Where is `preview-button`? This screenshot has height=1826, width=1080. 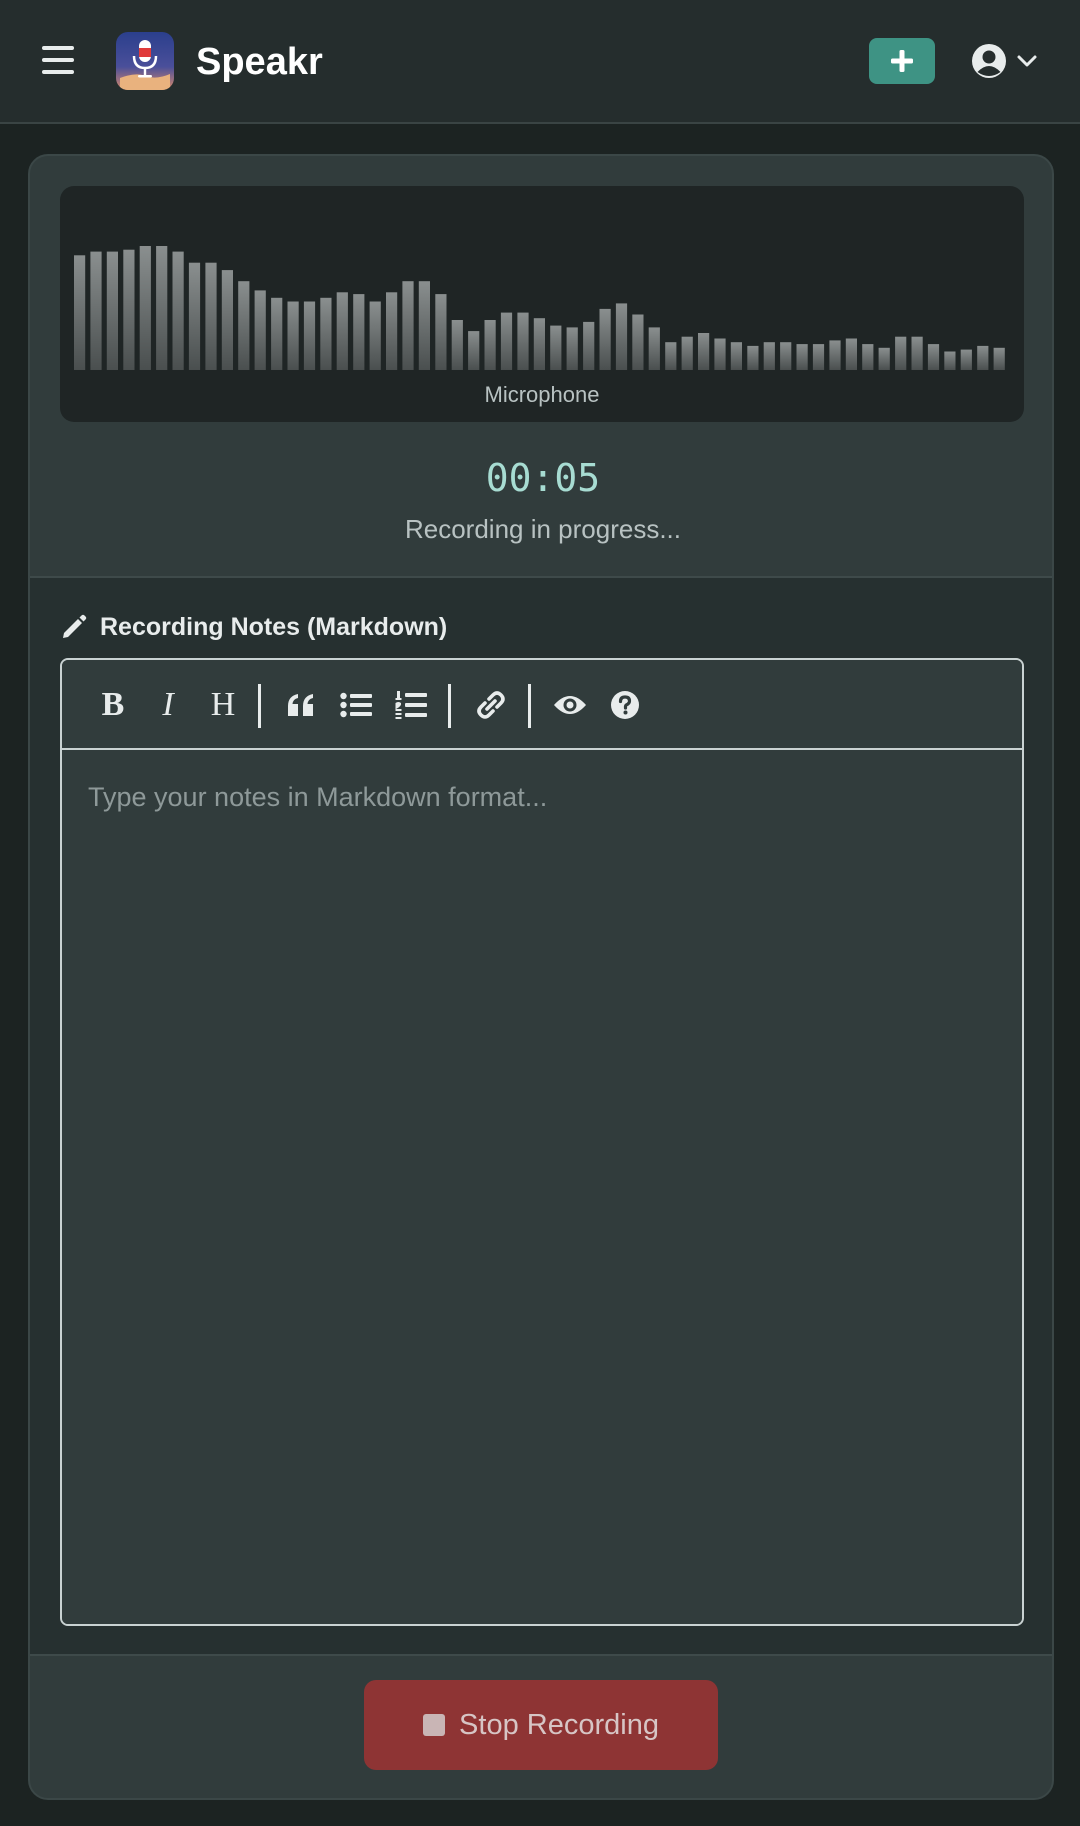
preview-button is located at coordinates (570, 705).